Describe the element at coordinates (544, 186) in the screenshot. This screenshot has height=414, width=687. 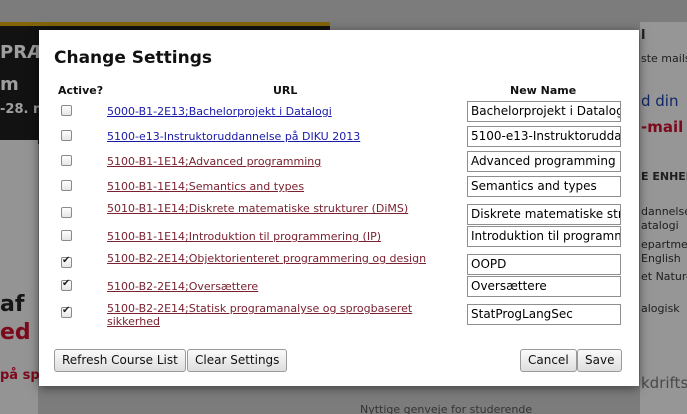
I see `new-name-field: Semantics and types` at that location.